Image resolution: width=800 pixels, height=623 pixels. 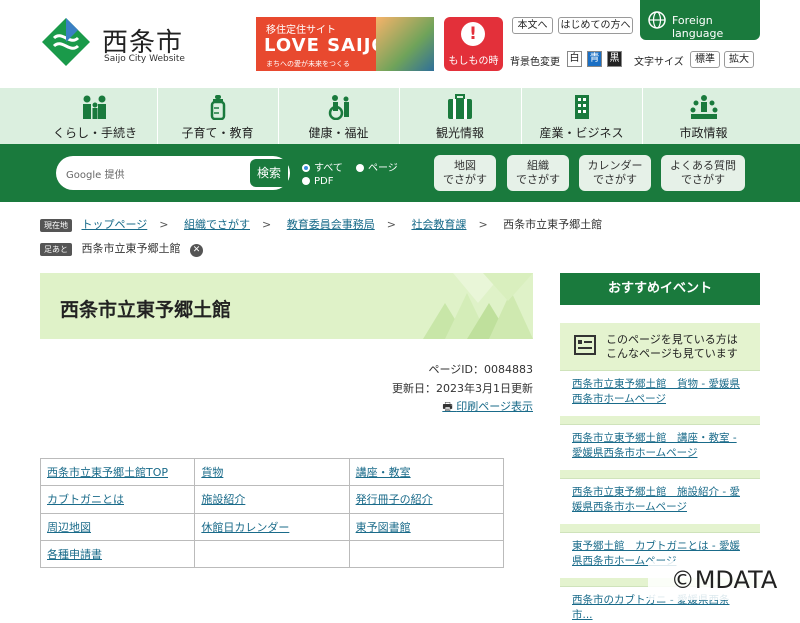 What do you see at coordinates (95, 175) in the screenshot?
I see `google-label: Google 提供` at bounding box center [95, 175].